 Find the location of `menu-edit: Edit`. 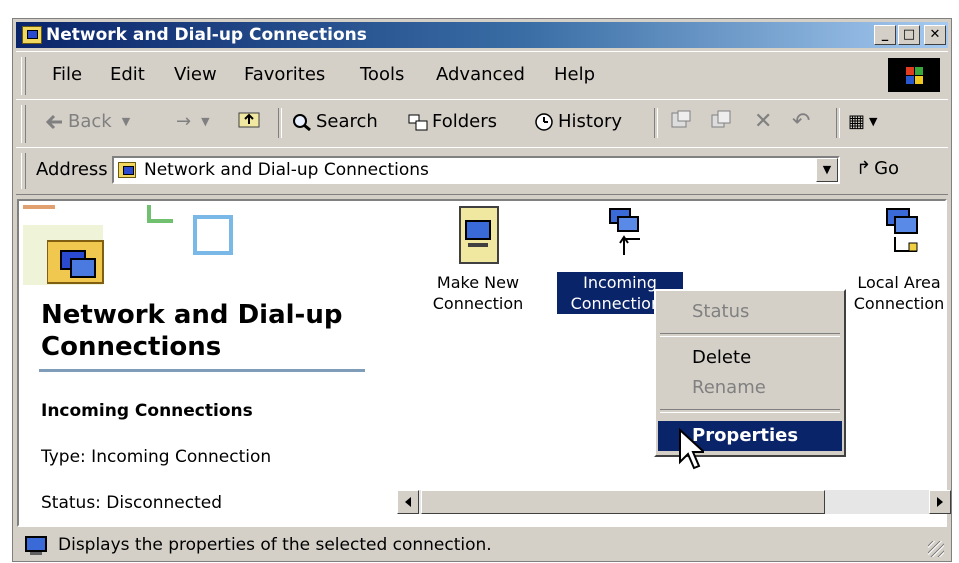

menu-edit: Edit is located at coordinates (127, 75).